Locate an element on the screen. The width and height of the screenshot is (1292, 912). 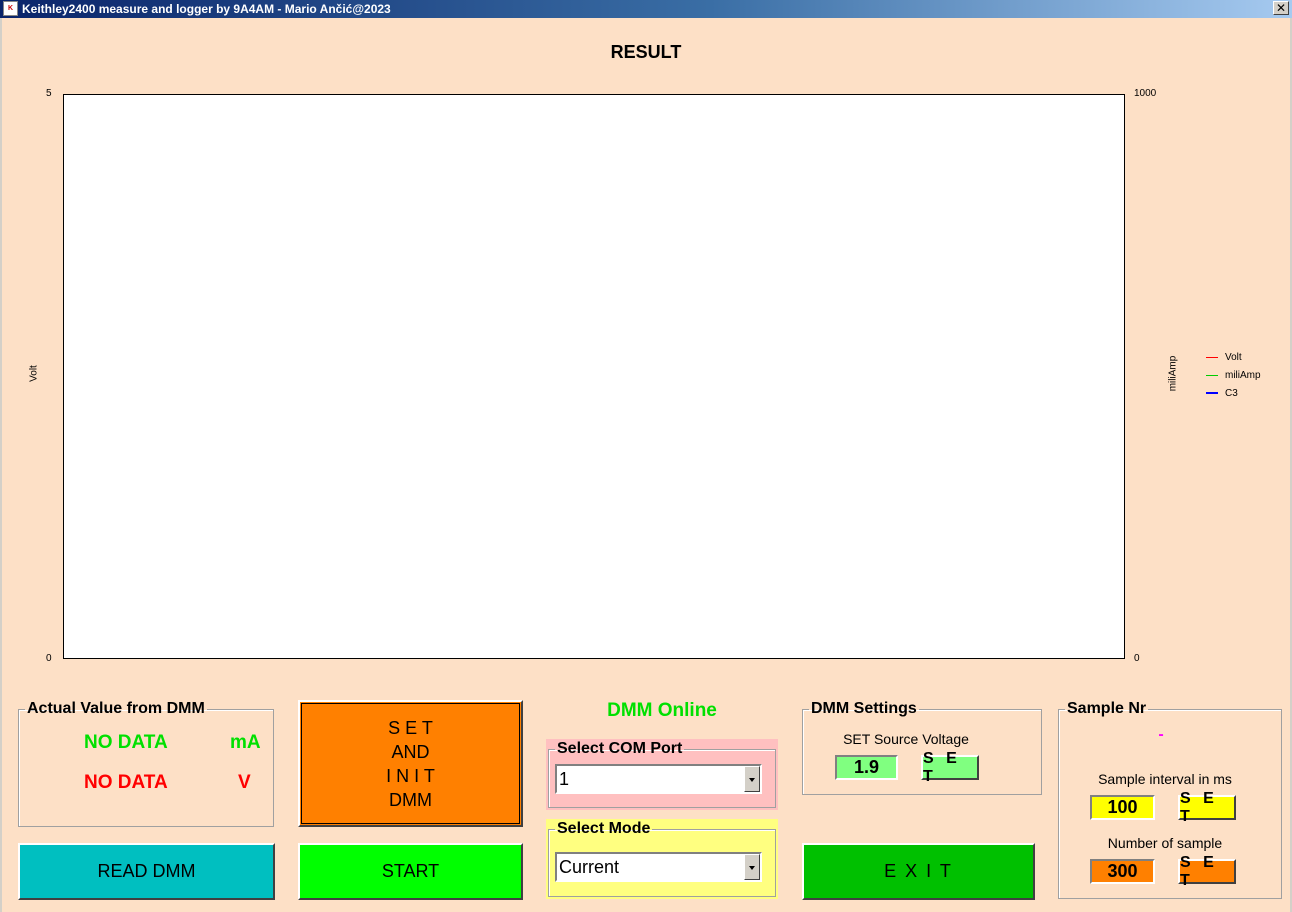
exit-button: E X I T is located at coordinates (918, 871).